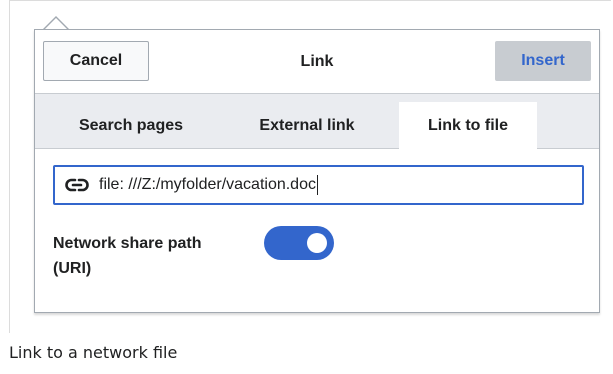 Image resolution: width=613 pixels, height=374 pixels. I want to click on cancel-button: Cancel, so click(96, 61).